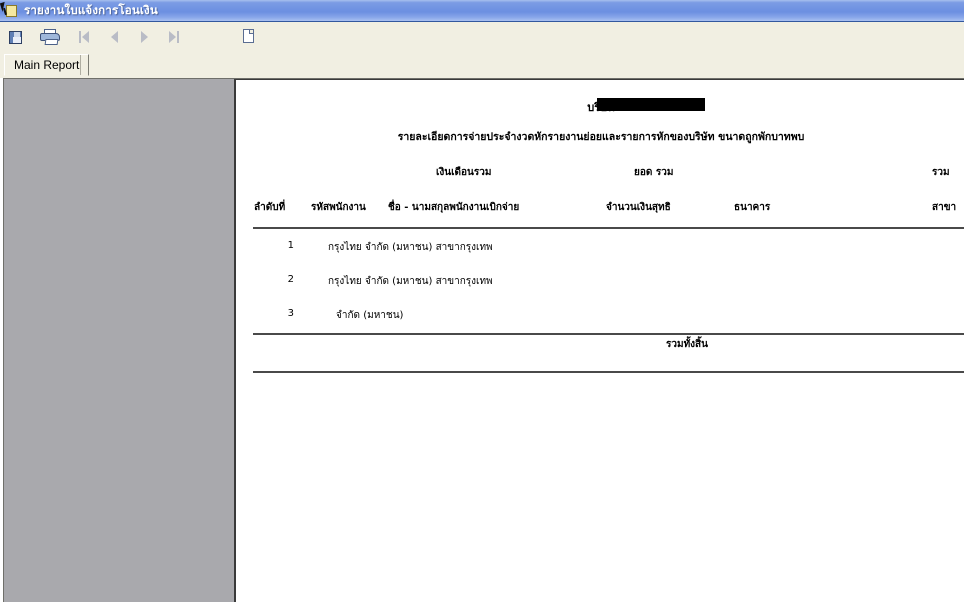 This screenshot has width=964, height=602. What do you see at coordinates (654, 172) in the screenshot?
I see `group-header-2: ยอด รวม` at bounding box center [654, 172].